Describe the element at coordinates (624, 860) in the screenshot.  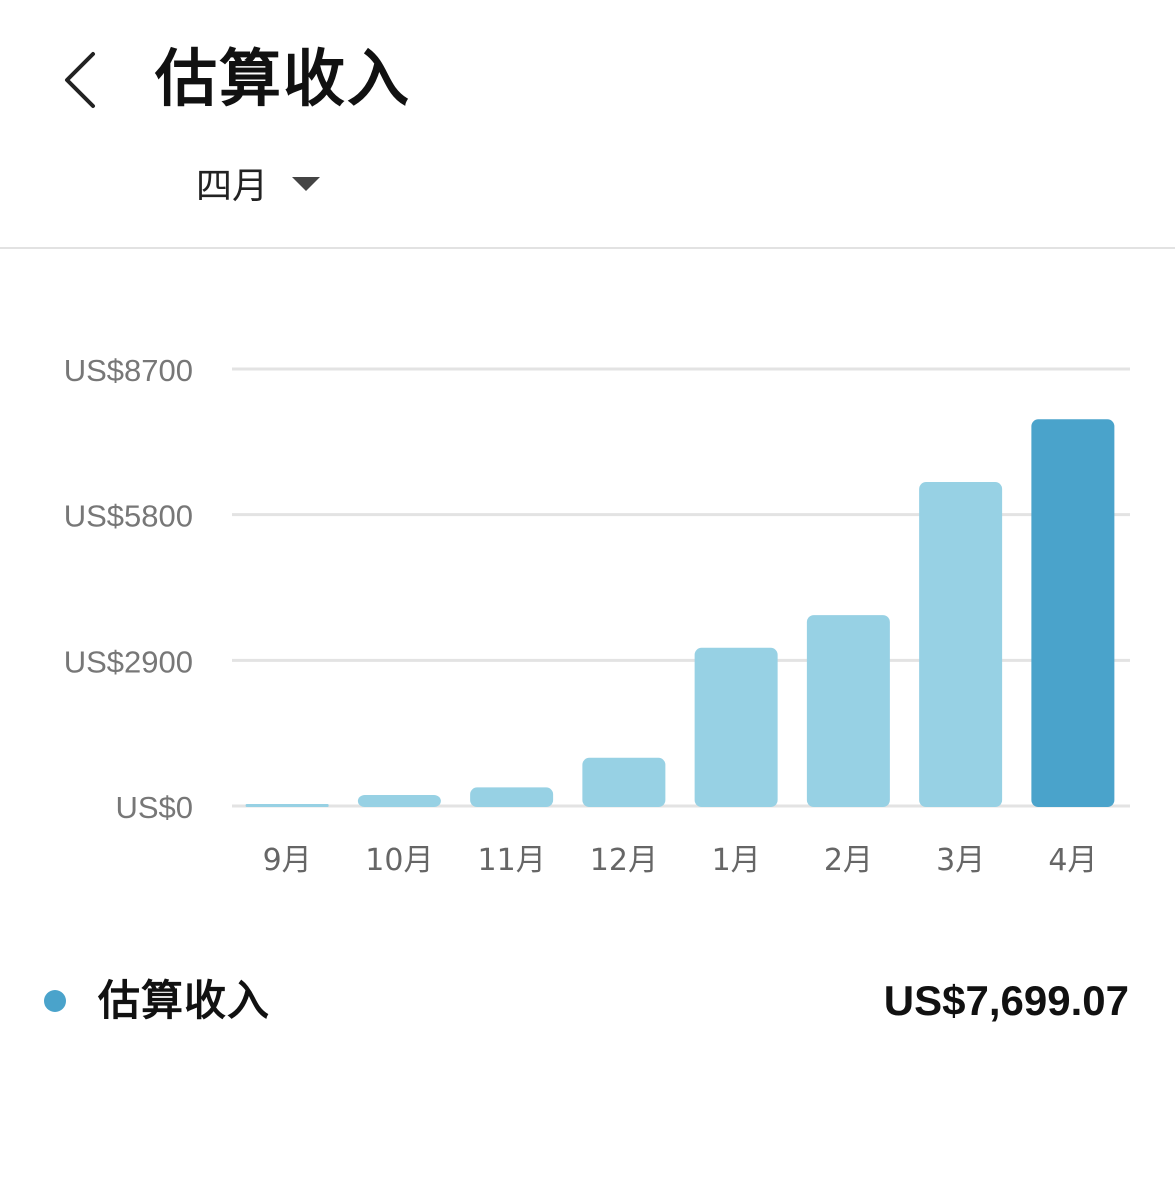
I see `x-tick-label: 12月` at that location.